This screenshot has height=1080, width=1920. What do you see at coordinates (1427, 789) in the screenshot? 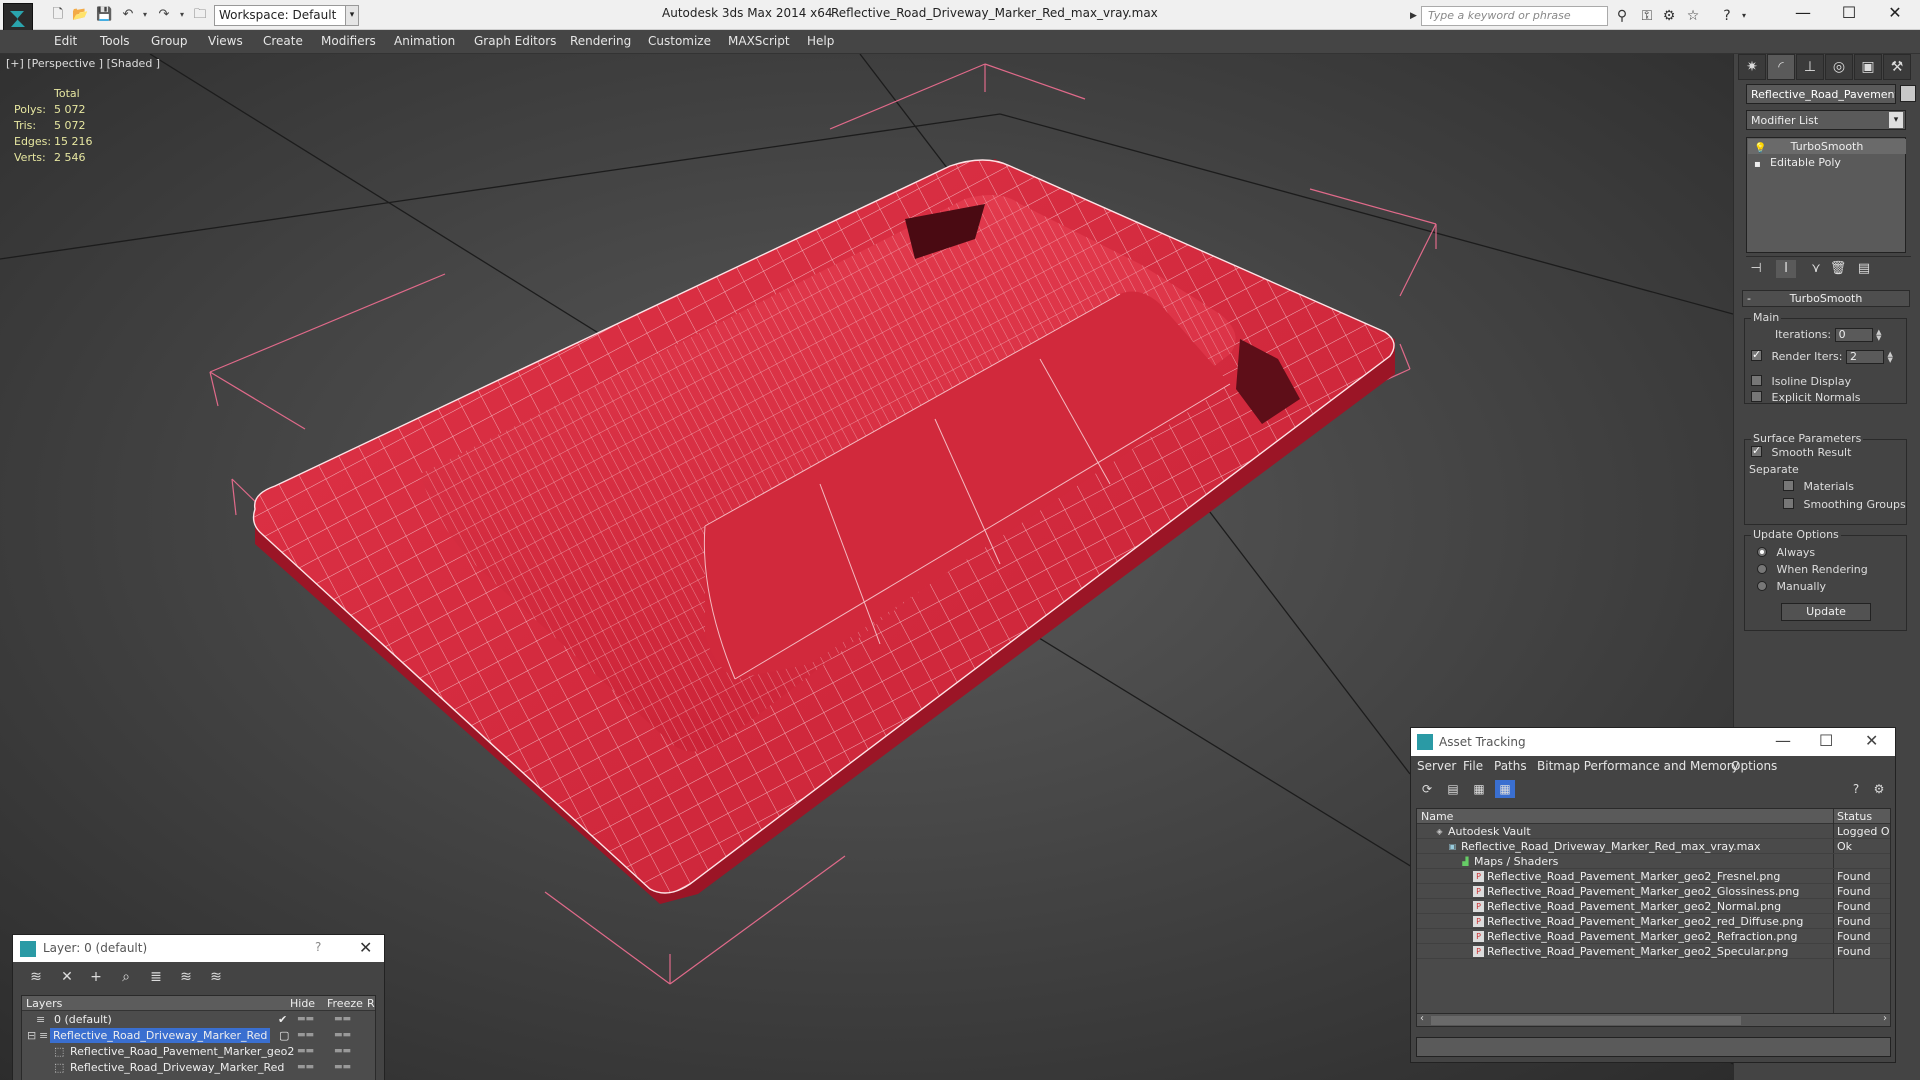
I see `refresh-icon: ⟳` at bounding box center [1427, 789].